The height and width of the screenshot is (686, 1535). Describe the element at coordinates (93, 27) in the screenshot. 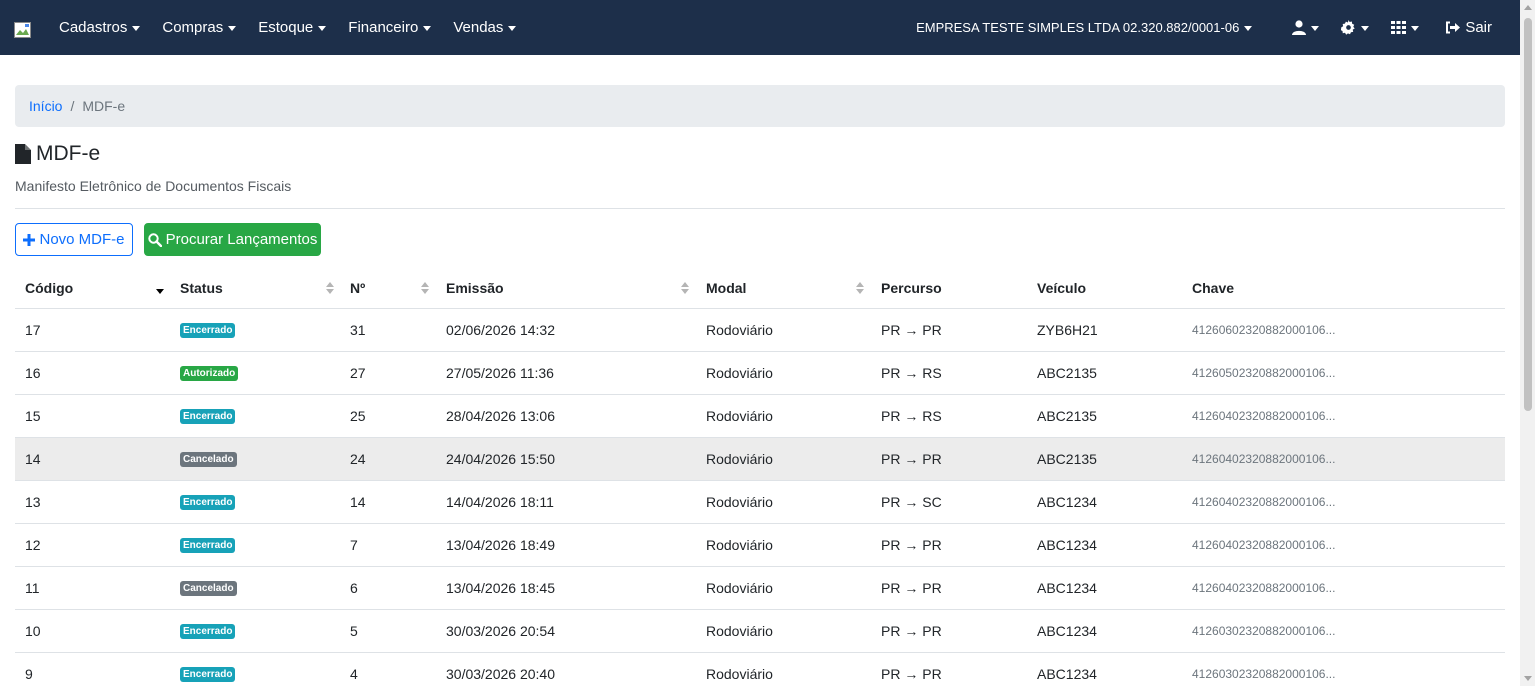

I see `menu-cadastros-label: Cadastros` at that location.